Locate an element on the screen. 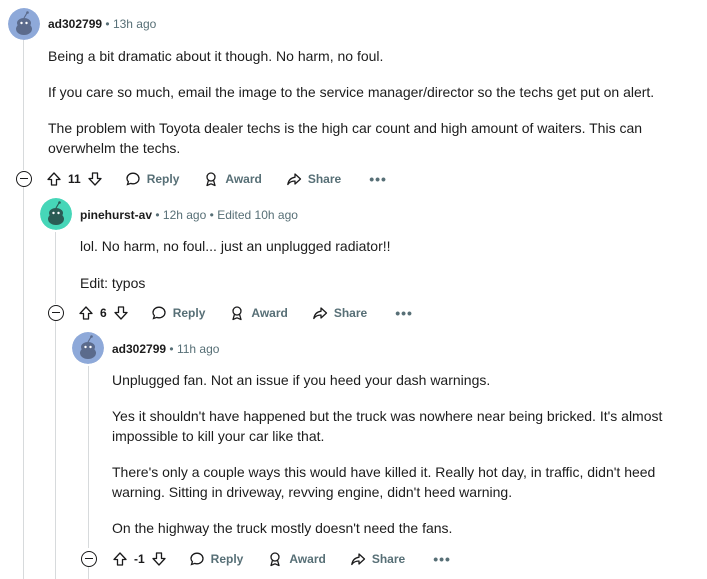  thread-line-outer is located at coordinates (23, 382).